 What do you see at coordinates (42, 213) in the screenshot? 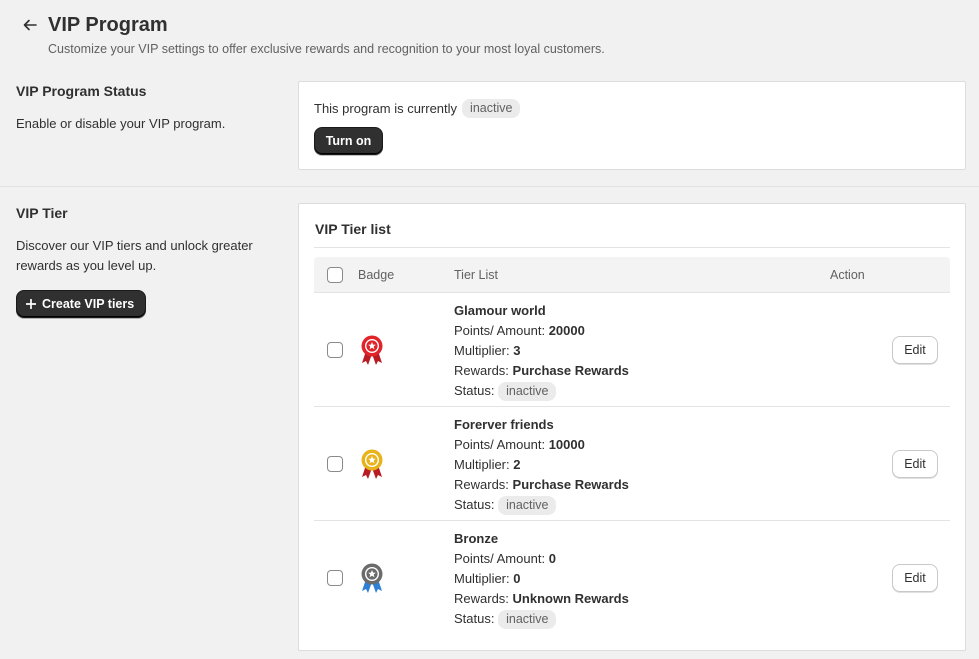
I see `tier-section-heading: VIP Tier` at bounding box center [42, 213].